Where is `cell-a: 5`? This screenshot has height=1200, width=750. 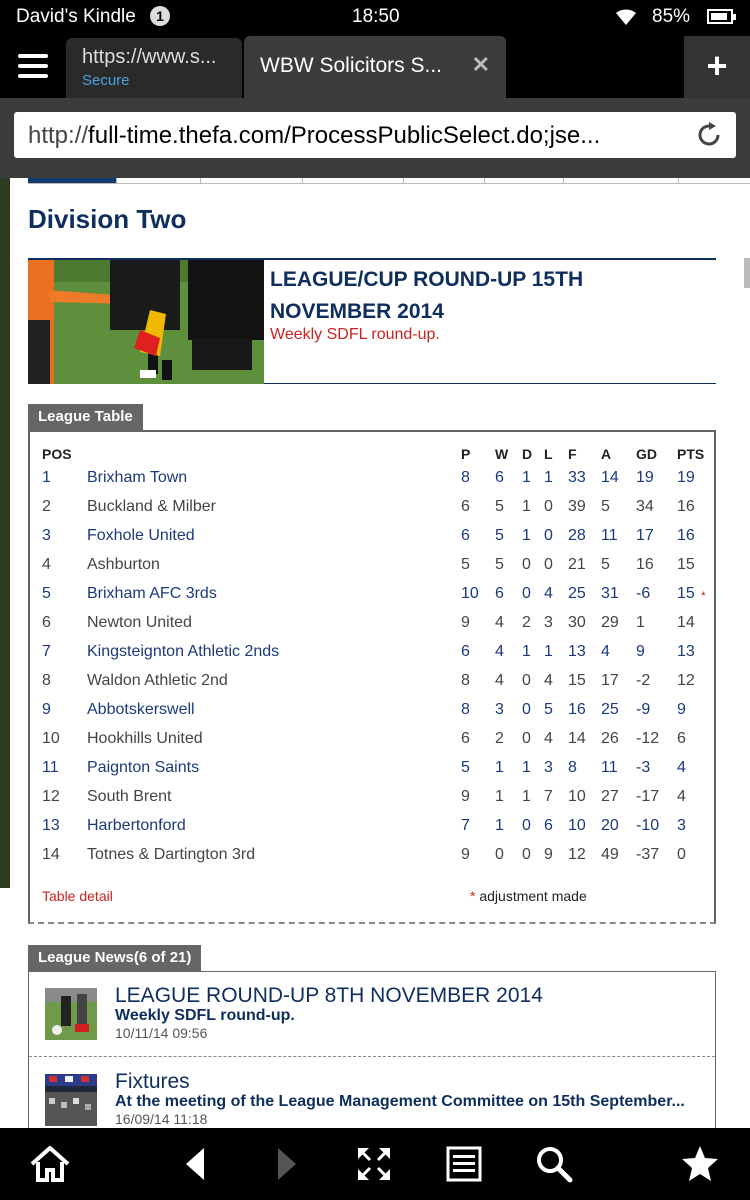
cell-a: 5 is located at coordinates (605, 506).